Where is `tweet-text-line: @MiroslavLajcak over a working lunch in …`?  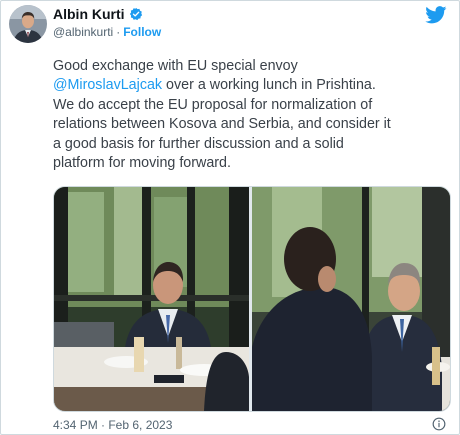
tweet-text-line: @MiroslavLajcak over a working lunch in … is located at coordinates (250, 85).